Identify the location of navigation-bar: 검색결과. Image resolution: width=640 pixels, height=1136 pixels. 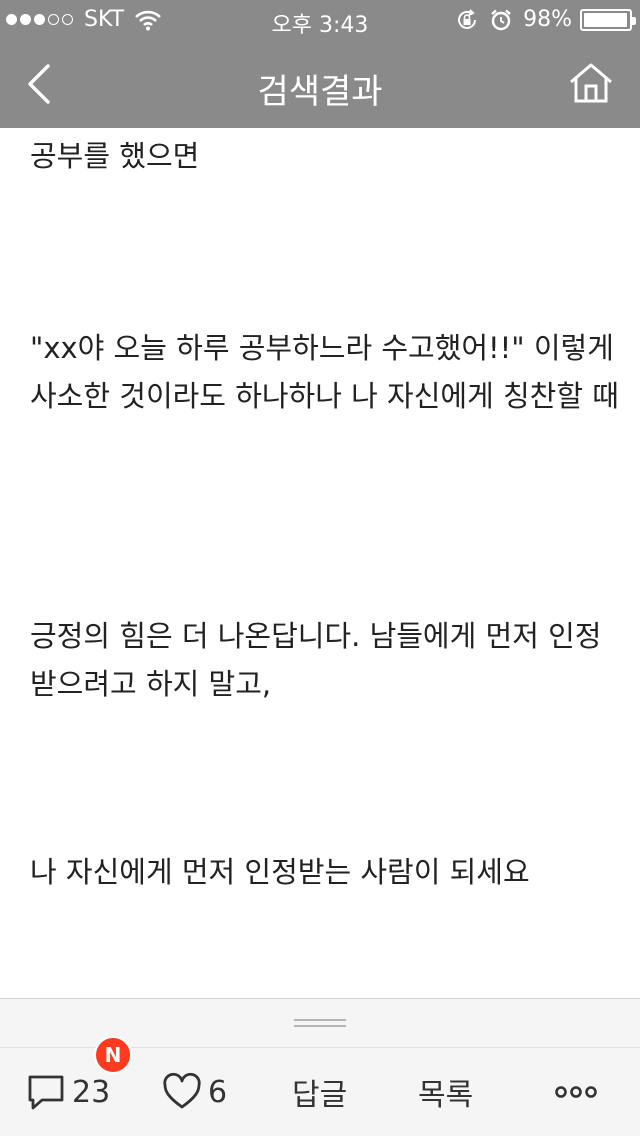
(320, 84).